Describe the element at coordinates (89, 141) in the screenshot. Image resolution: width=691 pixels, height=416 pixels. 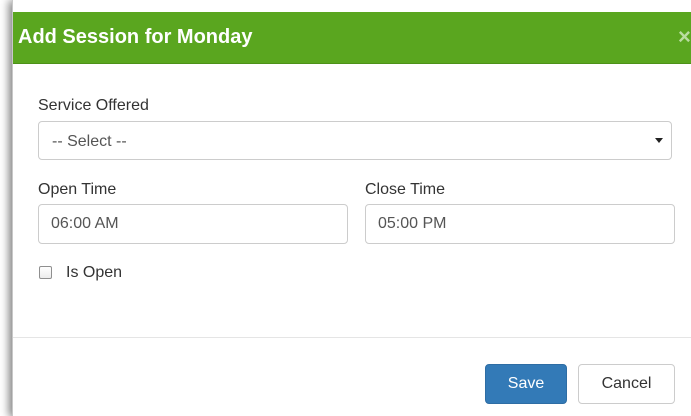
I see `service-offered-value: -- Select --` at that location.